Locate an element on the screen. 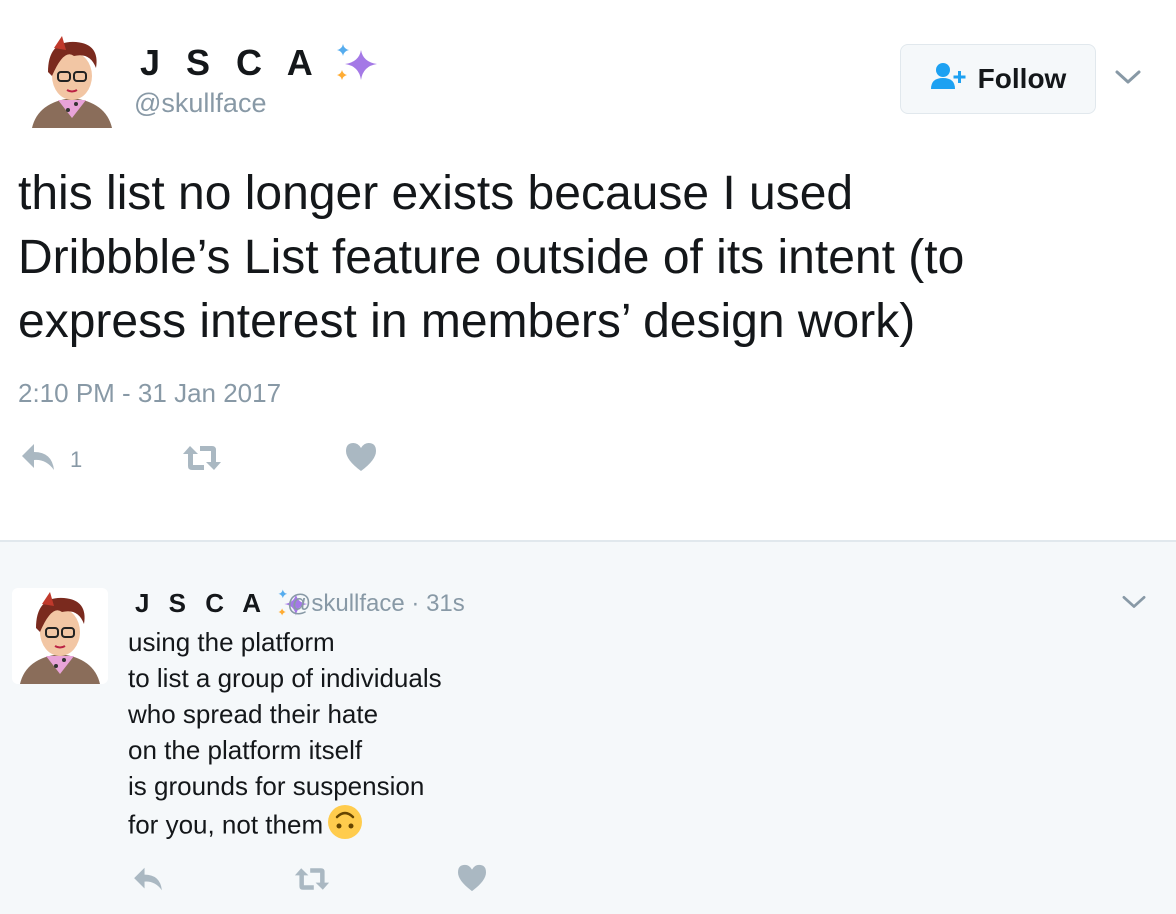 The height and width of the screenshot is (914, 1176). reply-button is located at coordinates (148, 881).